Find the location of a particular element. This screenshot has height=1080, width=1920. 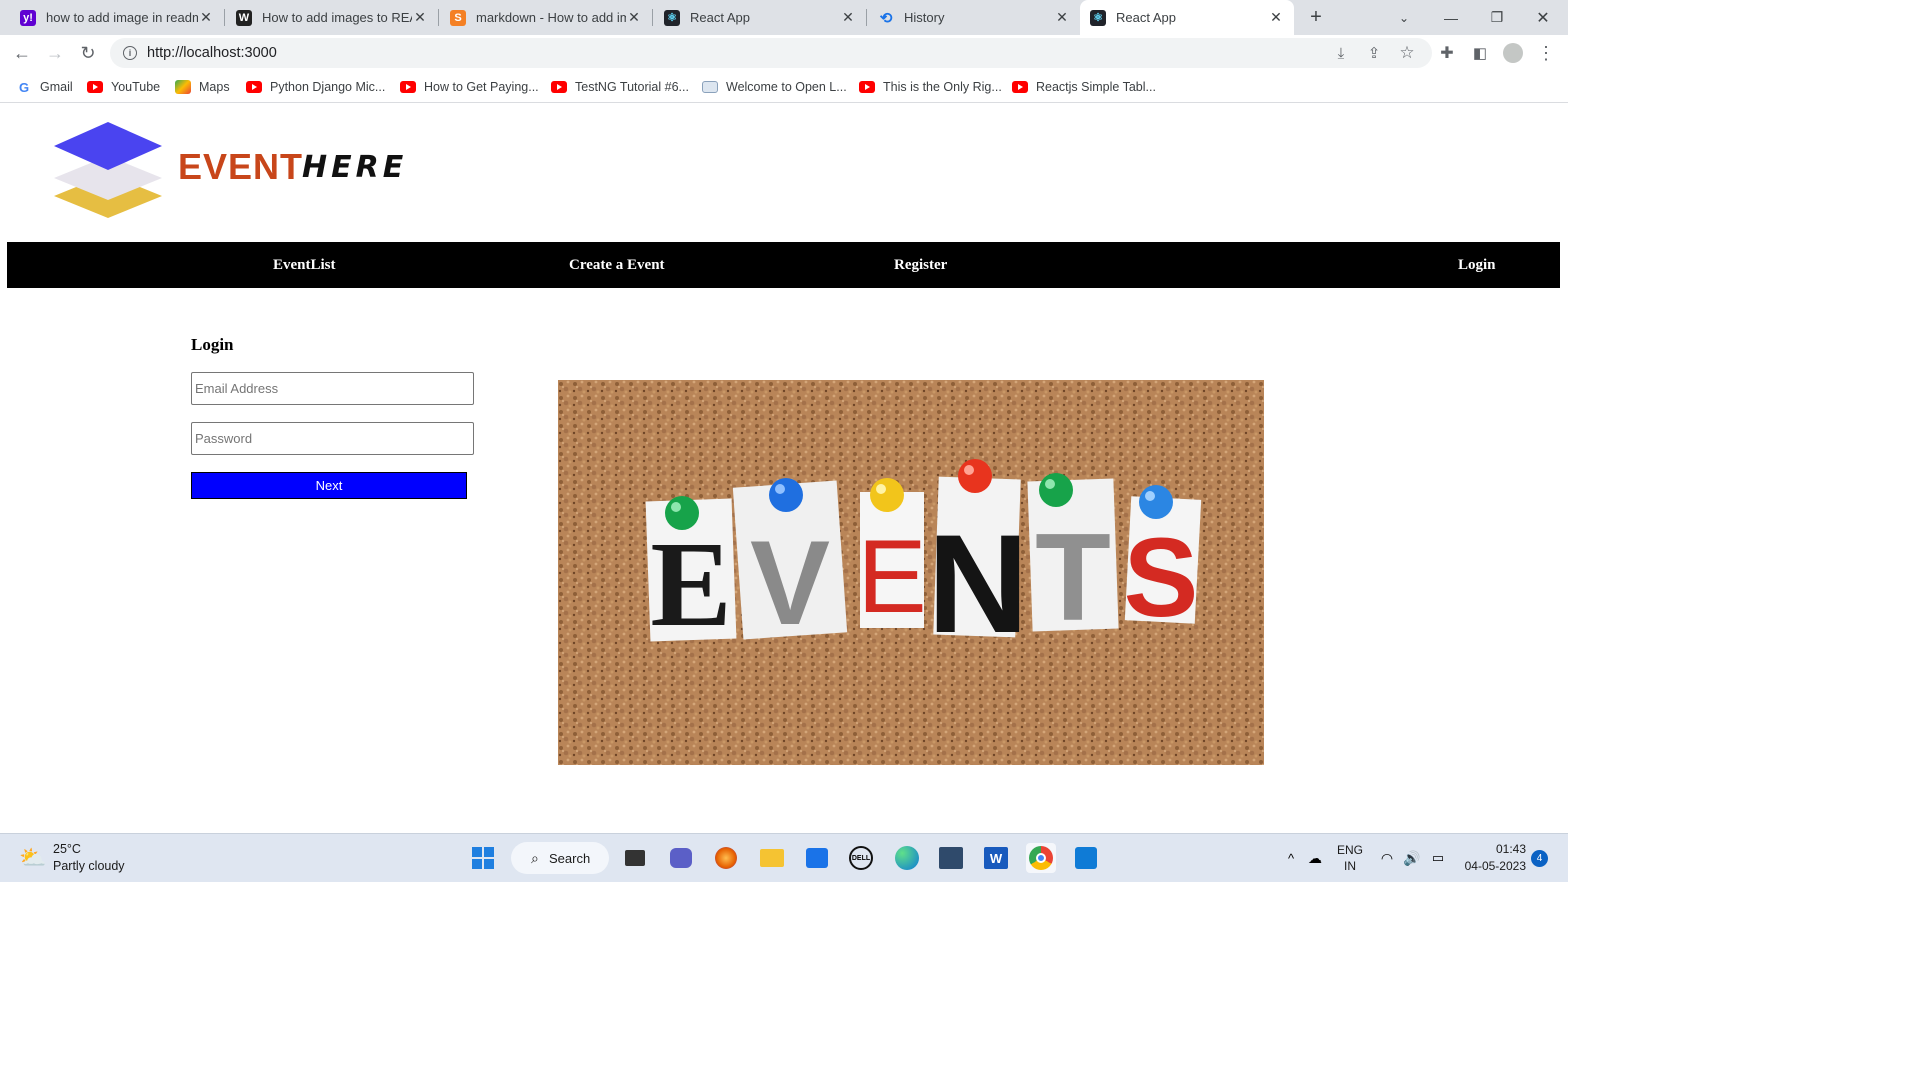

onedrive-icon: ☁ is located at coordinates (1315, 858).